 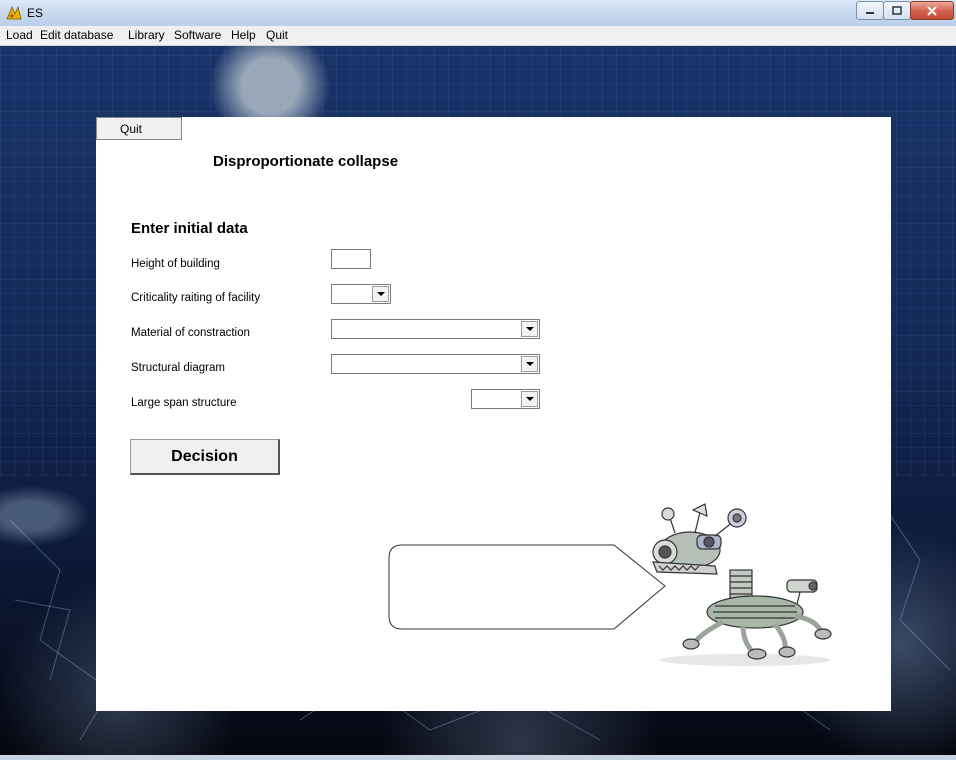 What do you see at coordinates (243, 35) in the screenshot?
I see `menu-help: Help` at bounding box center [243, 35].